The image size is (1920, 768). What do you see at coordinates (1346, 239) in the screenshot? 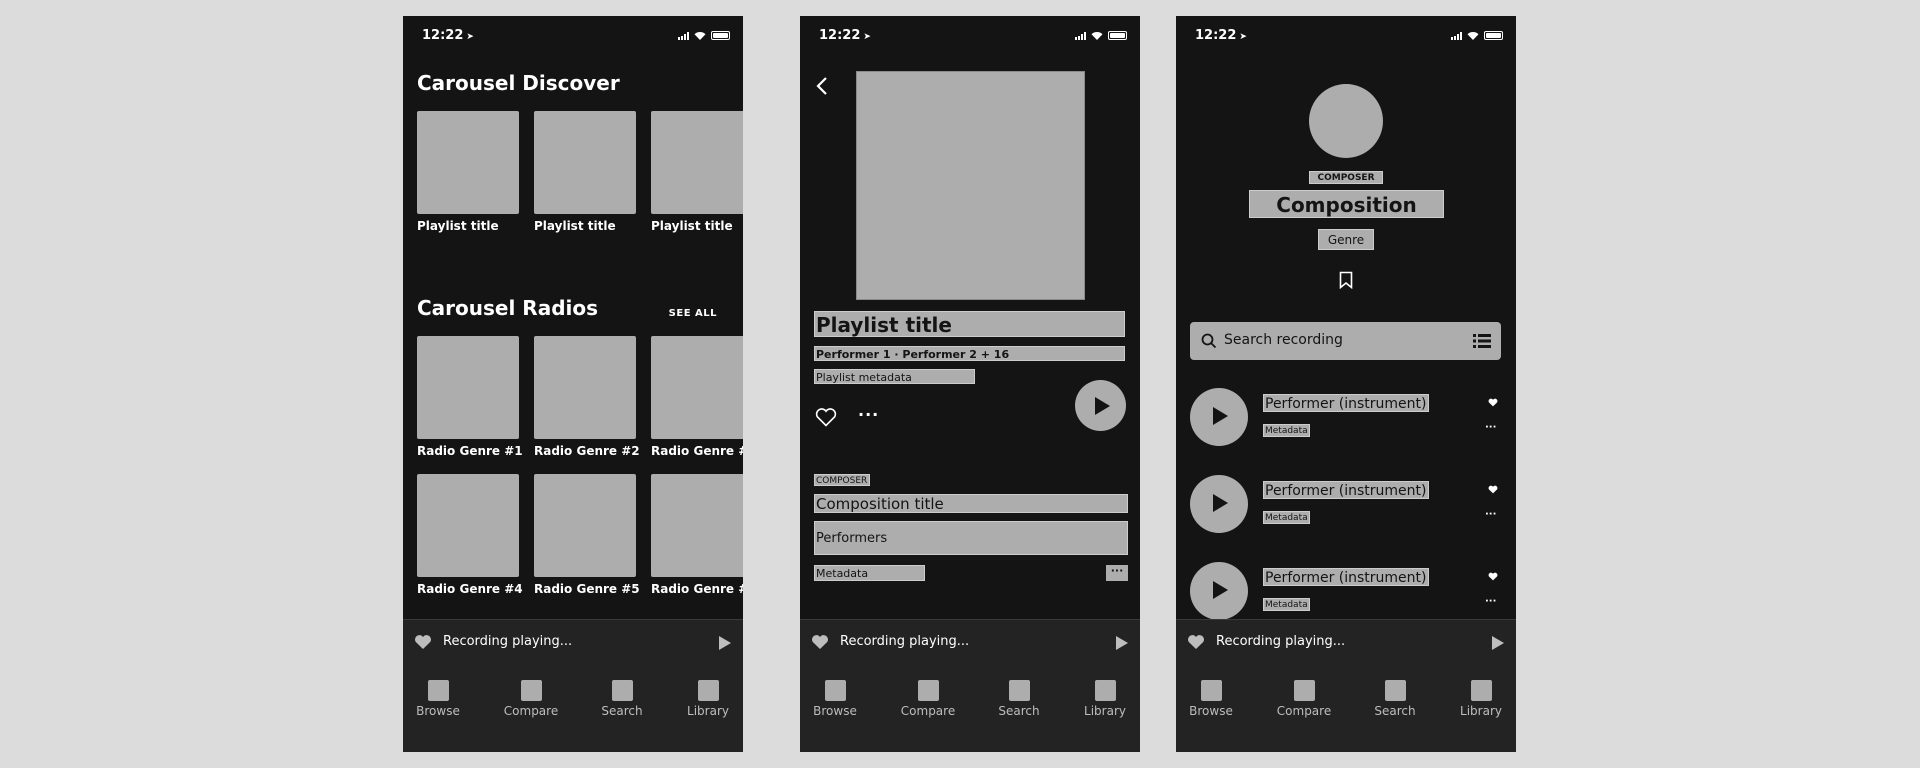
I see `genre-badge: Genre` at bounding box center [1346, 239].